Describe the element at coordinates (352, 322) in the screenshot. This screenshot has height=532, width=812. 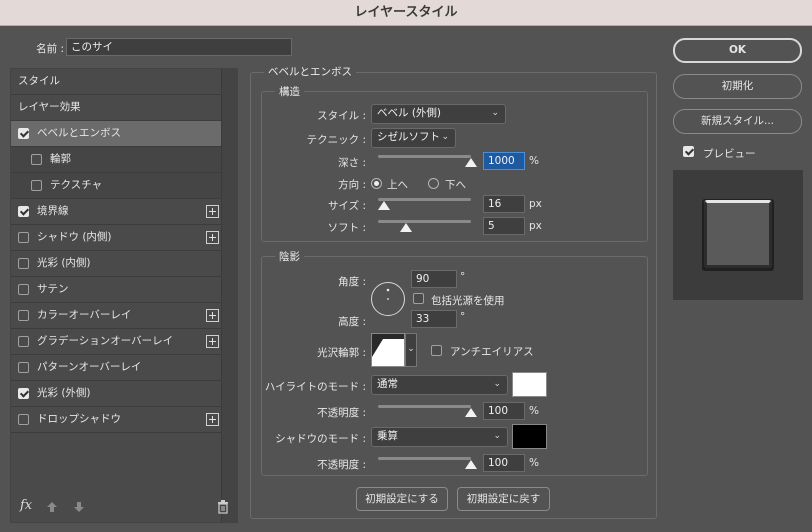
I see `altitude-label: 高度 :` at that location.